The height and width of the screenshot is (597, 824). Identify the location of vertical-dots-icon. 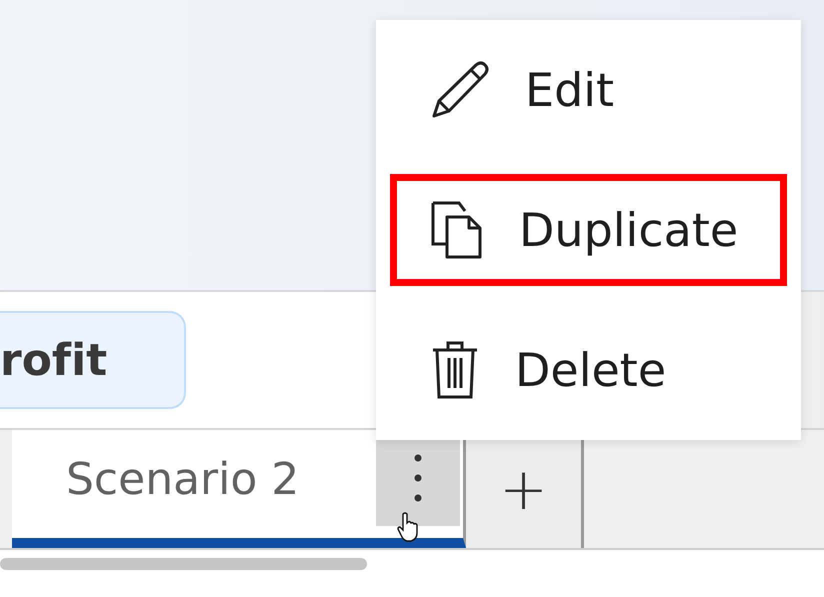
(418, 478).